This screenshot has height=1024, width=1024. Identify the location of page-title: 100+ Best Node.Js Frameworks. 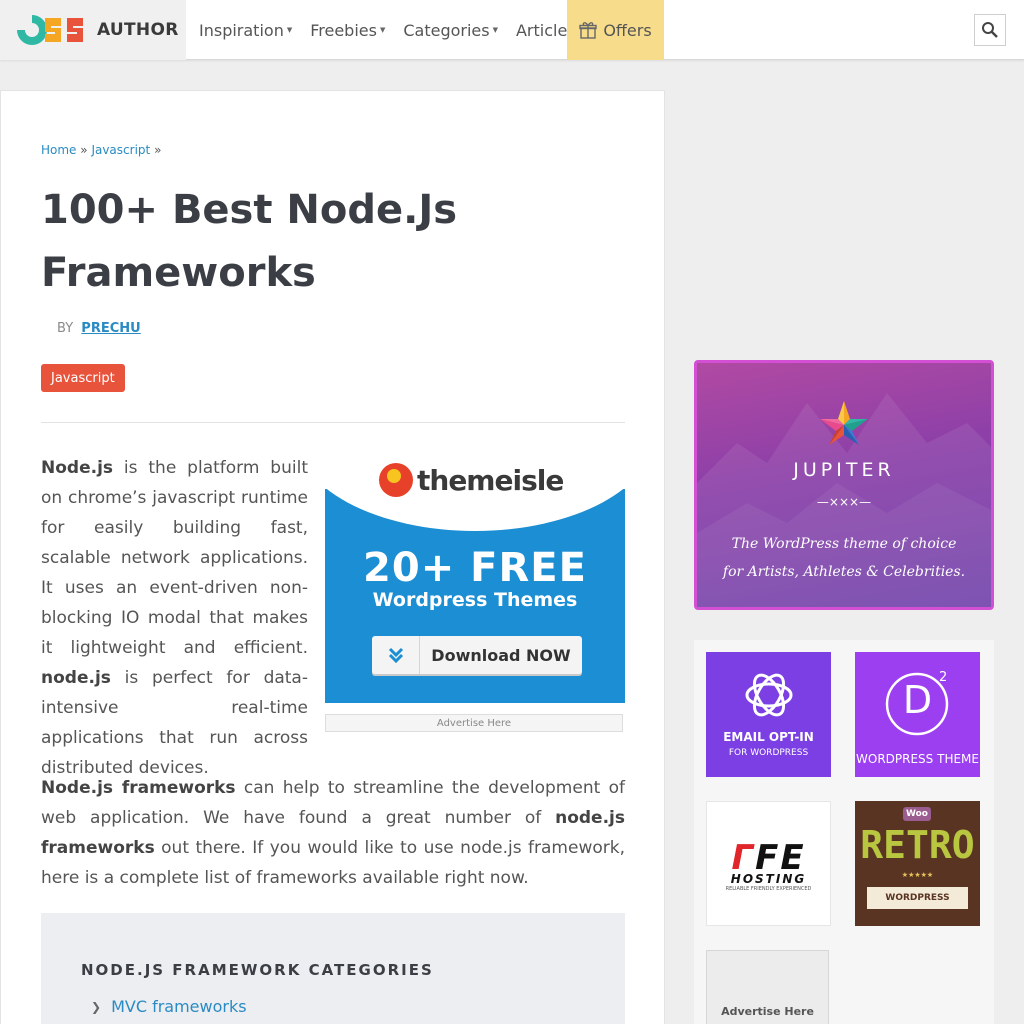
(249, 241).